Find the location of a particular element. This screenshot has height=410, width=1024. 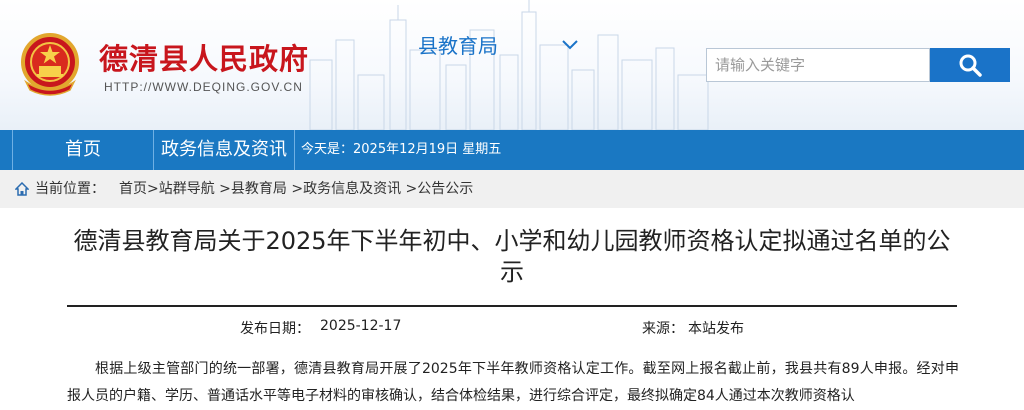

national-emblem-logo is located at coordinates (50, 64).